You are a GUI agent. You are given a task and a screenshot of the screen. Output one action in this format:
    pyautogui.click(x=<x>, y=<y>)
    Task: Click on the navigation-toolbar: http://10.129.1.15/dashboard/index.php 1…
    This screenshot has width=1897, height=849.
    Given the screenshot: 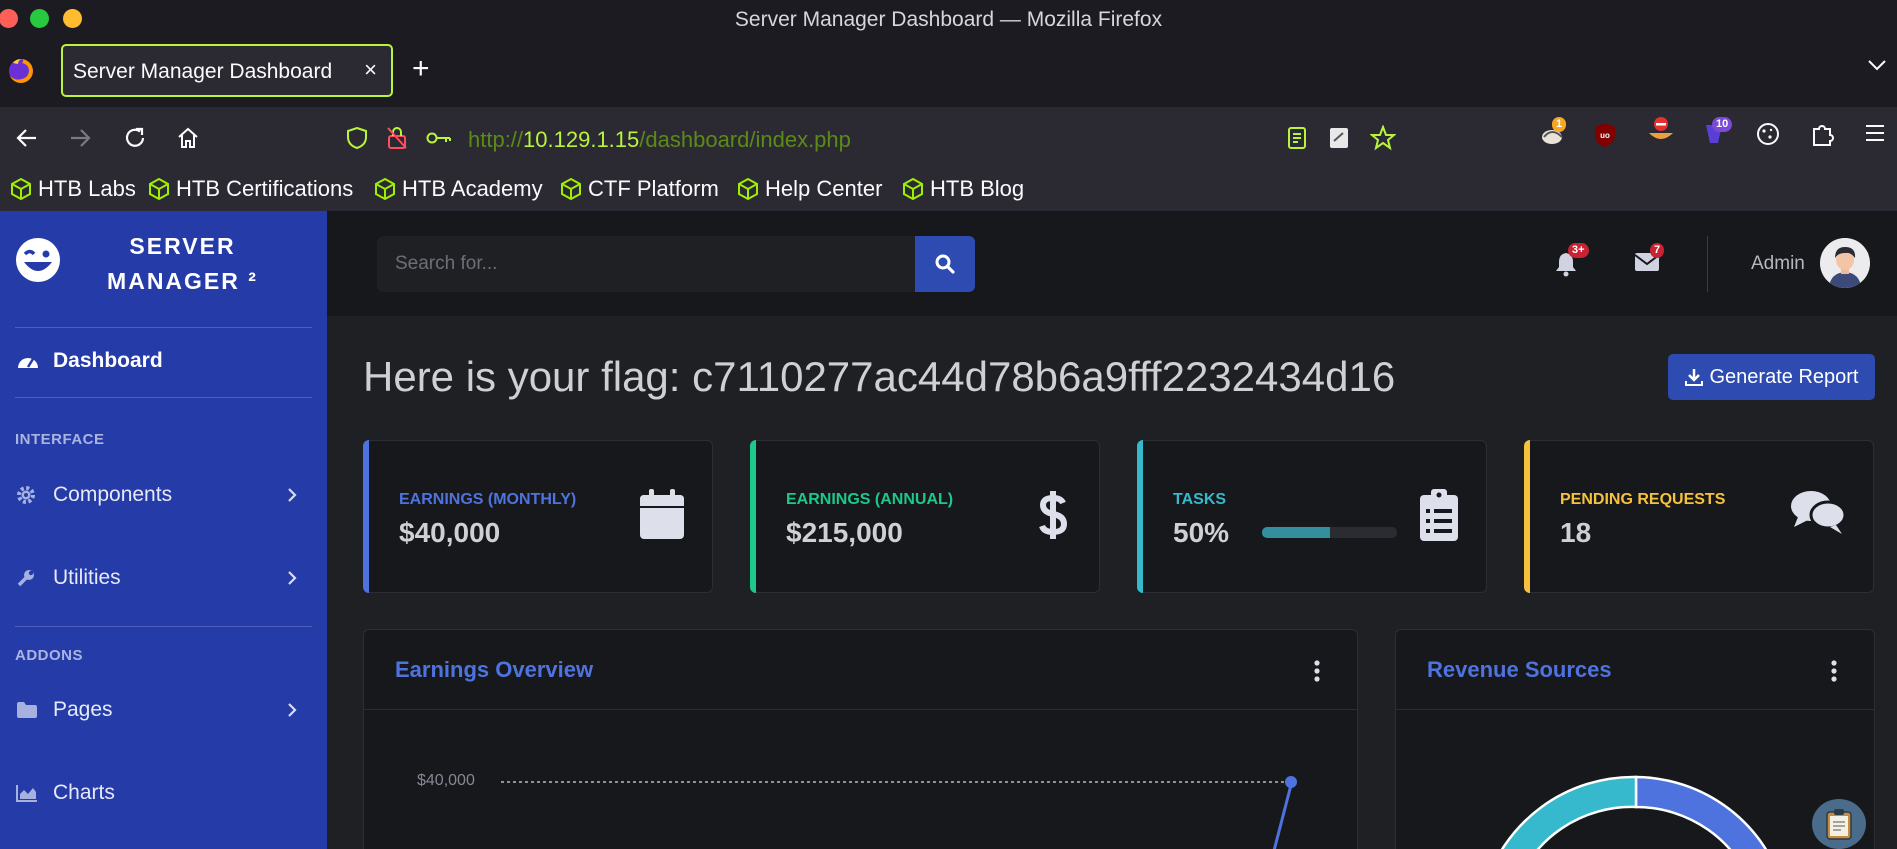 What is the action you would take?
    pyautogui.click(x=948, y=138)
    